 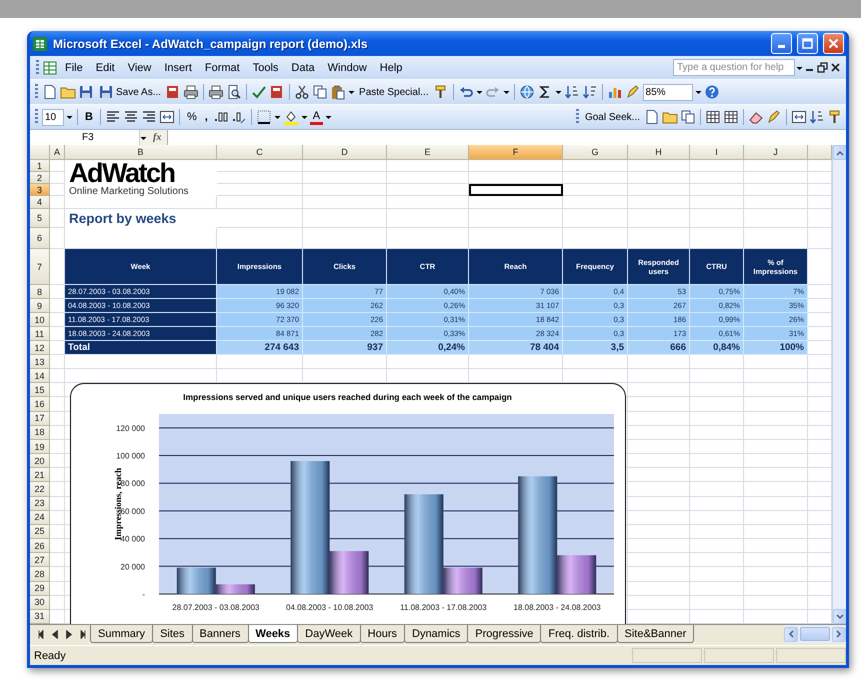 I want to click on sheet-tab: Summary, so click(x=122, y=634).